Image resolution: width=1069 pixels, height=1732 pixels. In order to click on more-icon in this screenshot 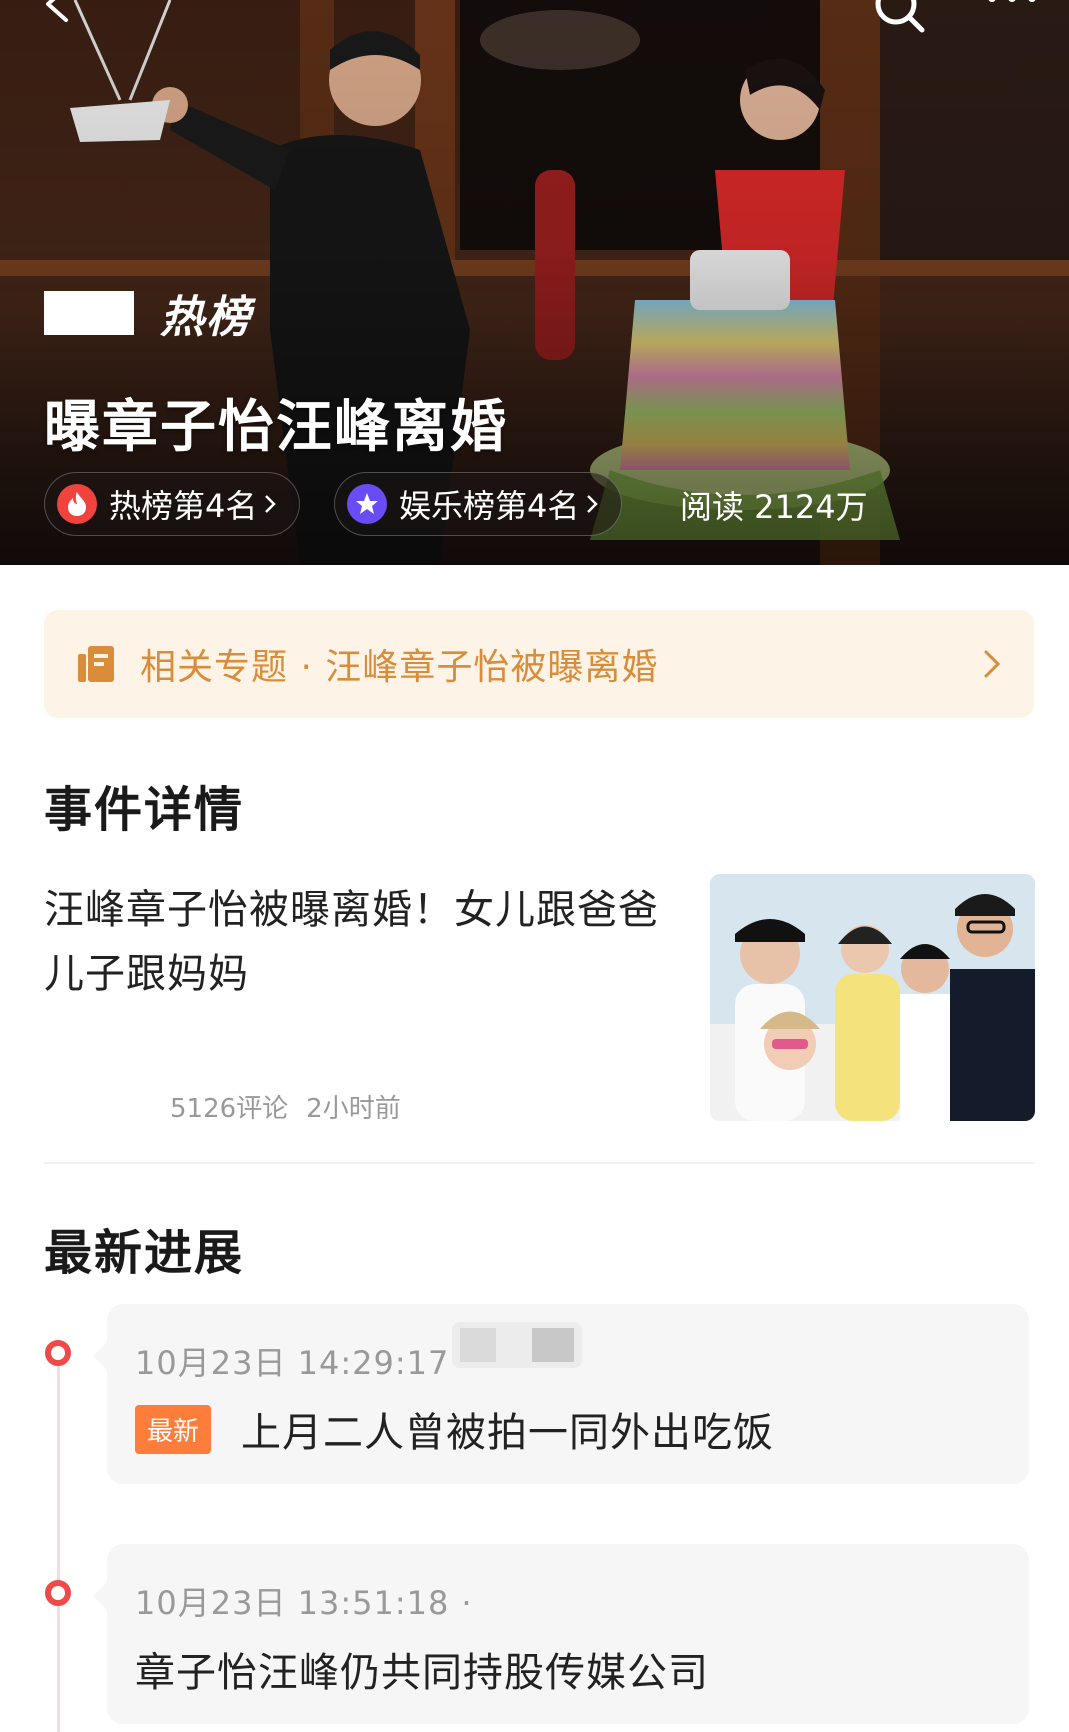, I will do `click(1012, 6)`.